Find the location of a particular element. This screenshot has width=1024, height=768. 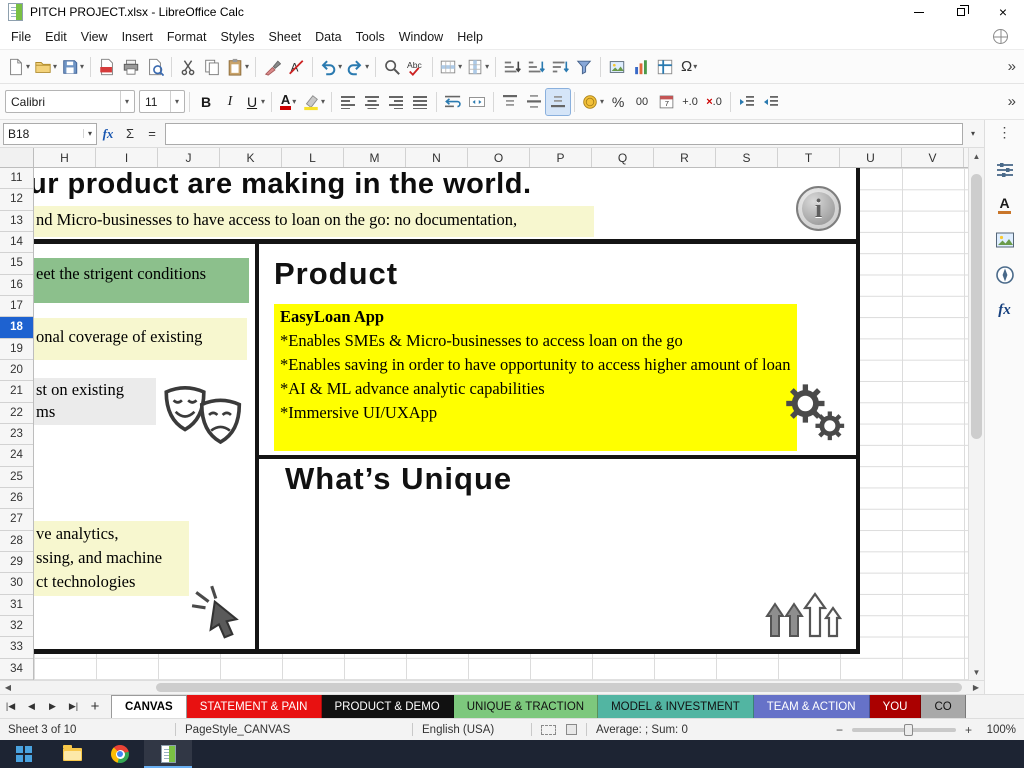

column-header-h: H is located at coordinates (65, 157).